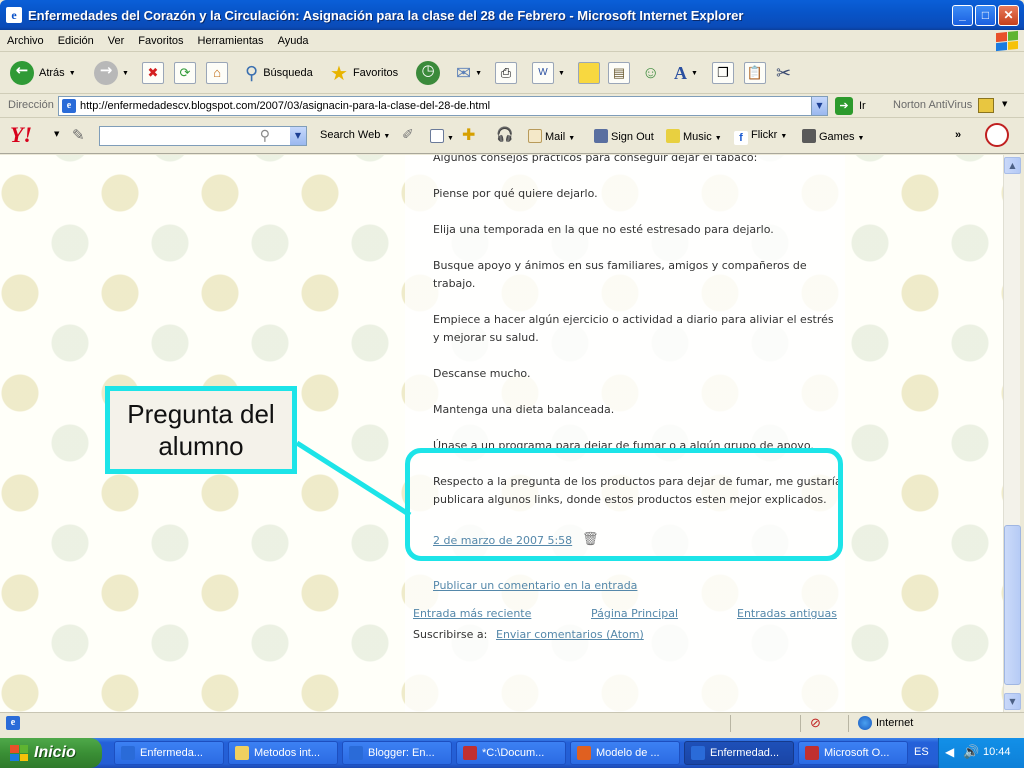 This screenshot has width=1024, height=768. I want to click on go-button: ➔ Ir, so click(850, 106).